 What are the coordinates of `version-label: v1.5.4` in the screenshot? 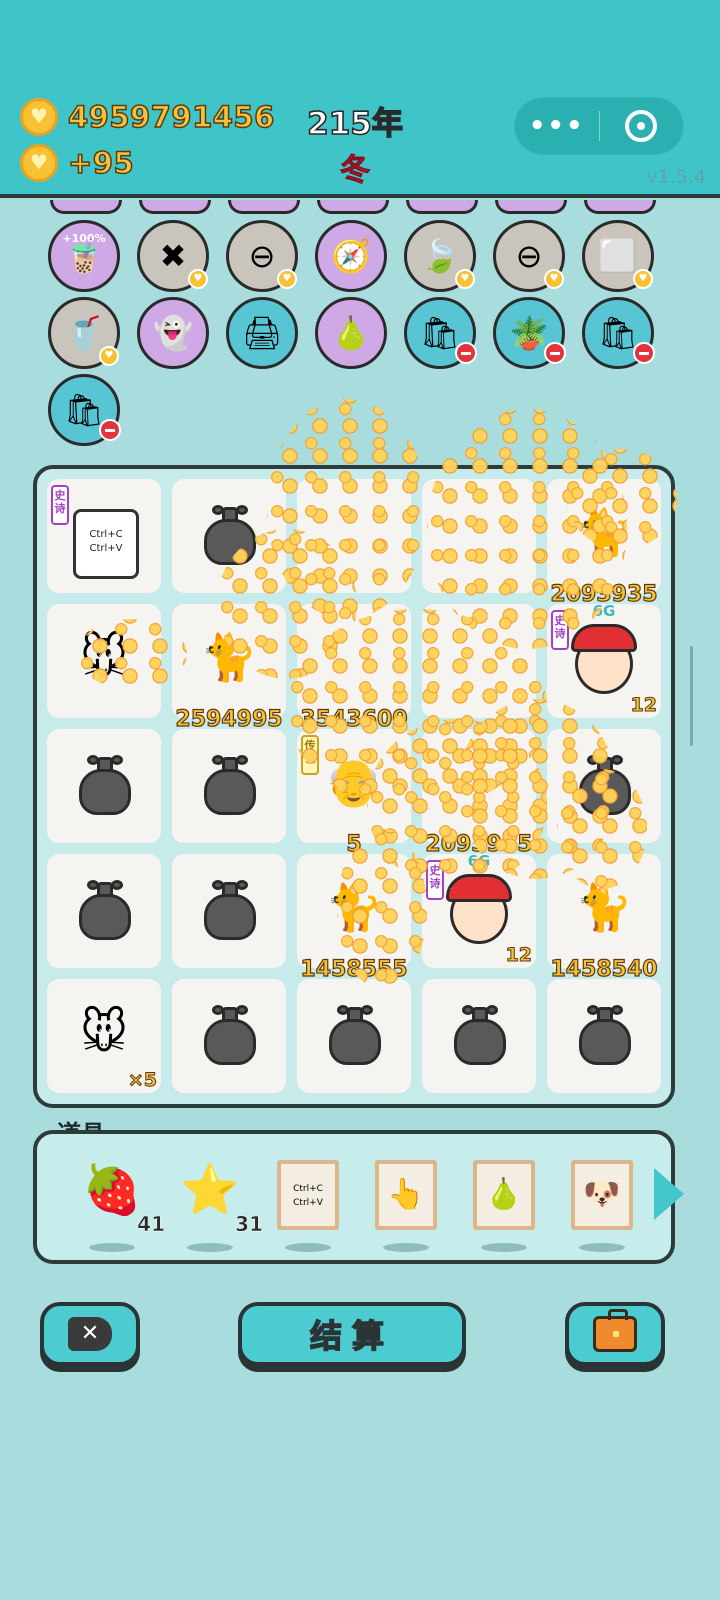 It's located at (676, 177).